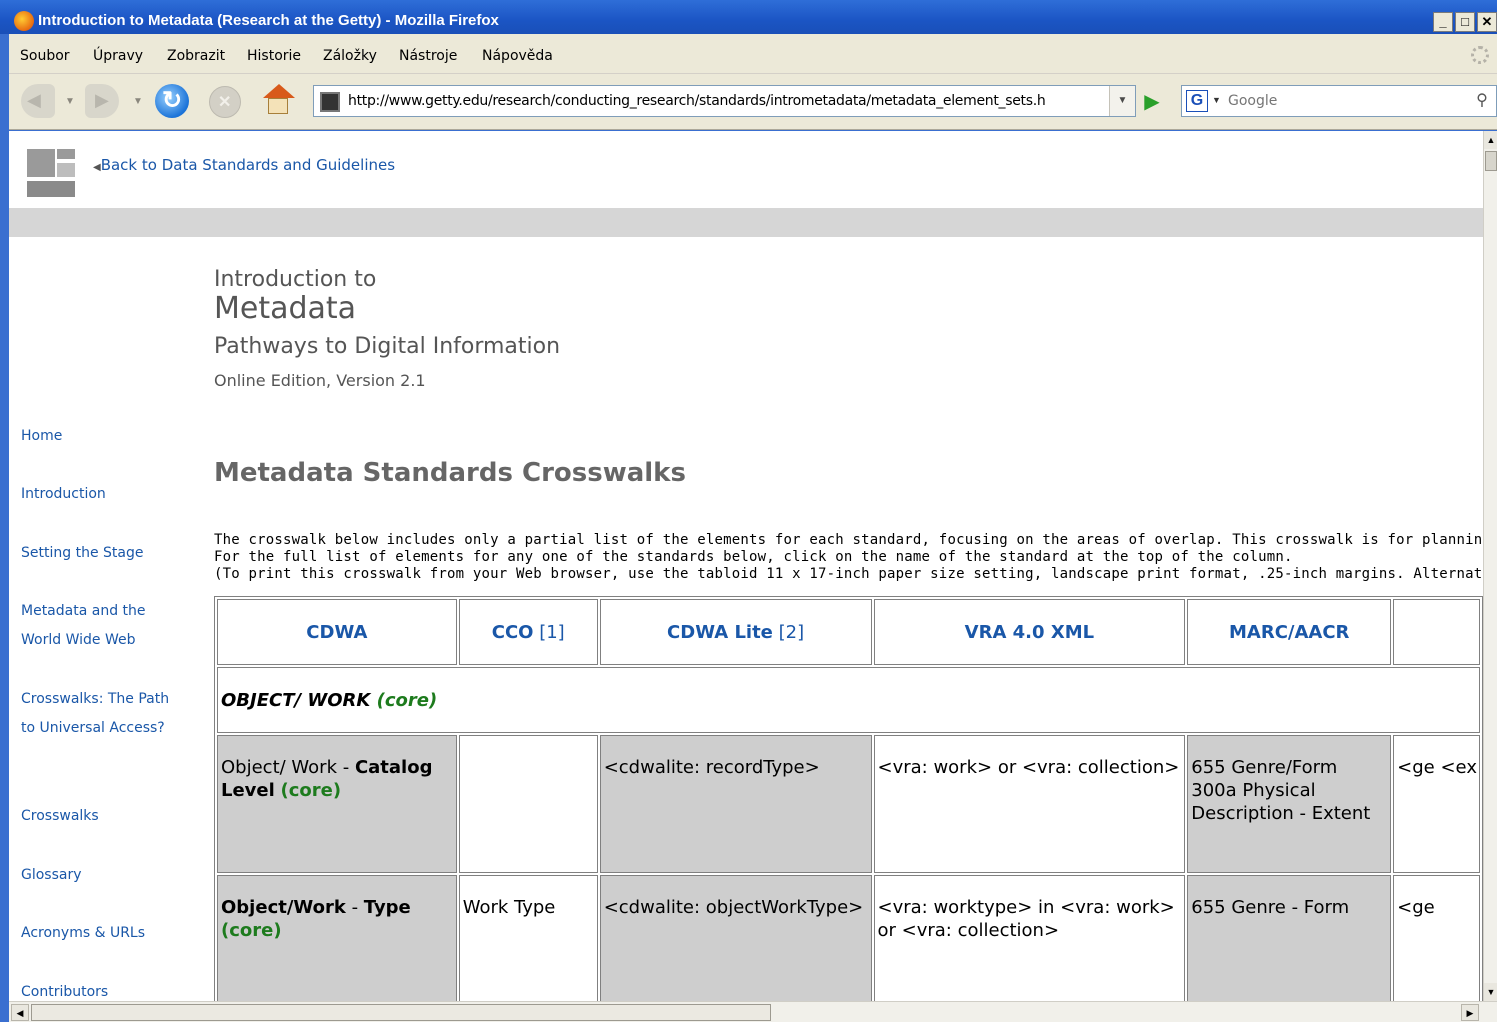  I want to click on menu-bookmarks: Záložky, so click(350, 56).